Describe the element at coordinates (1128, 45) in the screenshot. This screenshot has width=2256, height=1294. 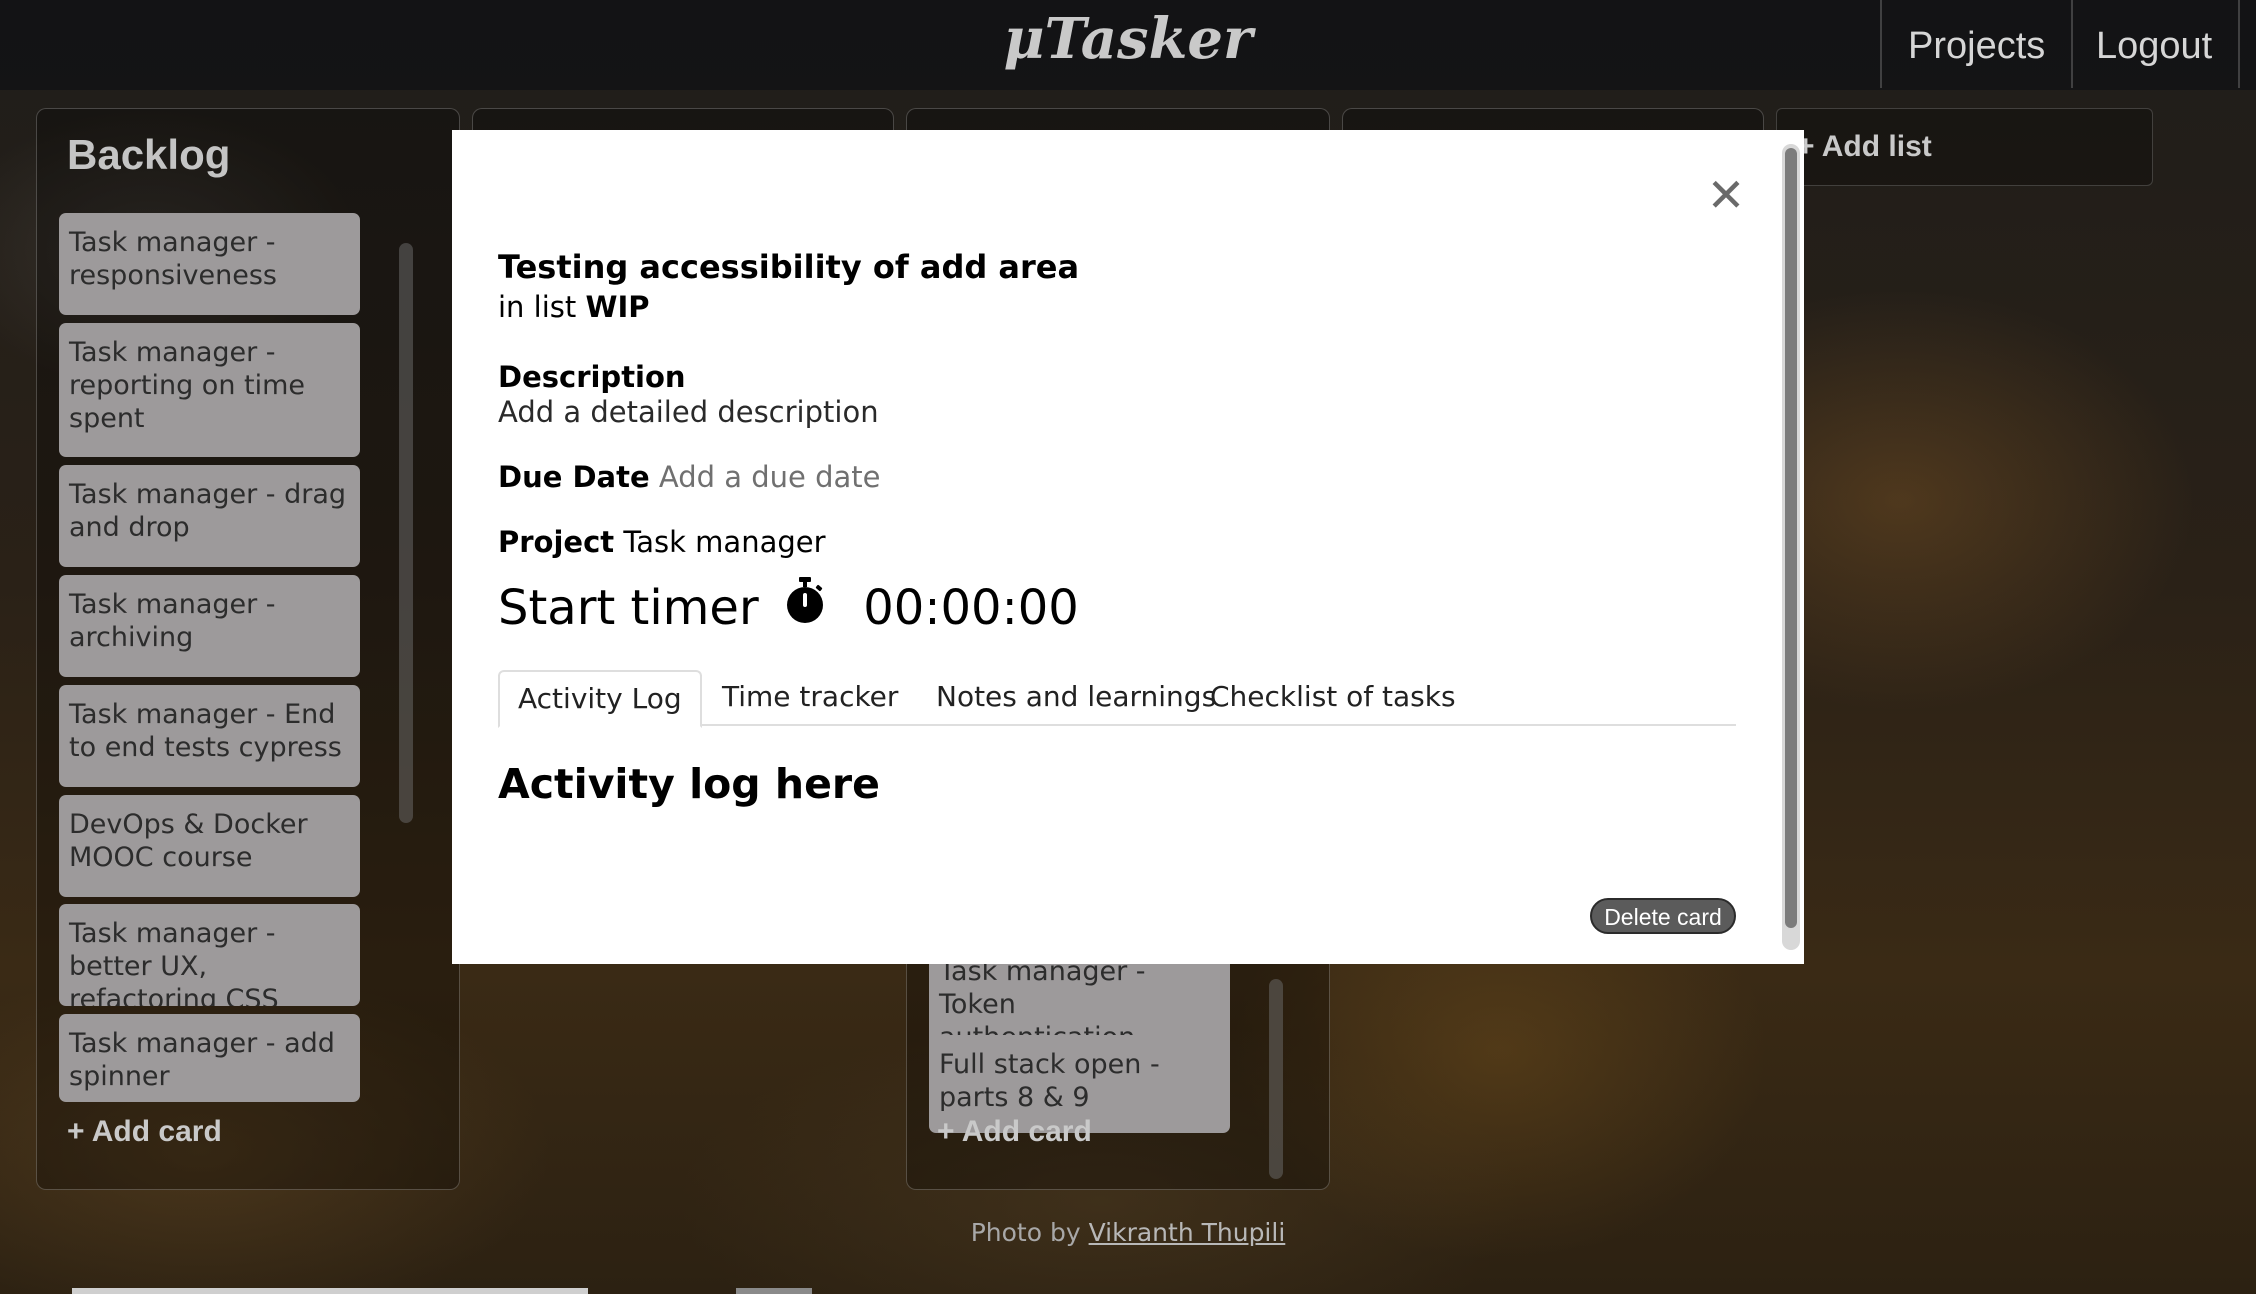
I see `app-header: μTasker Projects Logout` at that location.